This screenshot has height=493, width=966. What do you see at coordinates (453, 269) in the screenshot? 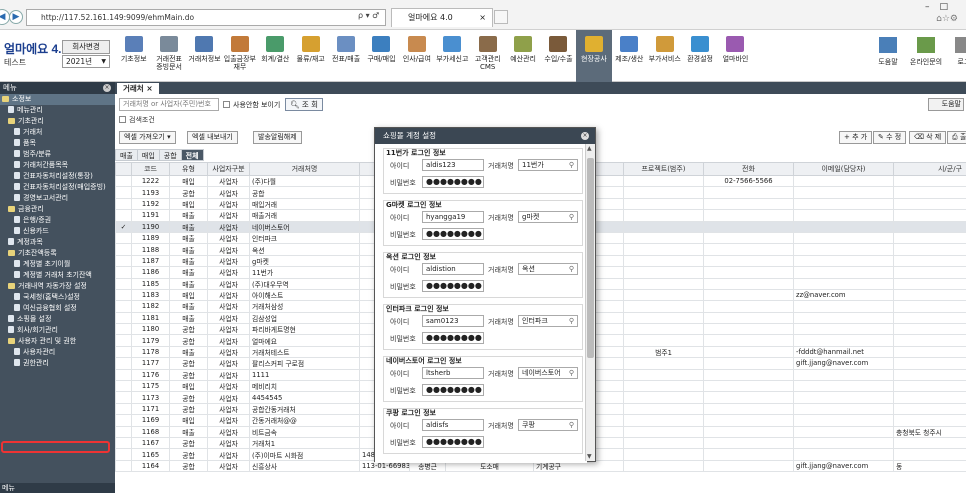
I see `id-input: aldistion` at bounding box center [453, 269].